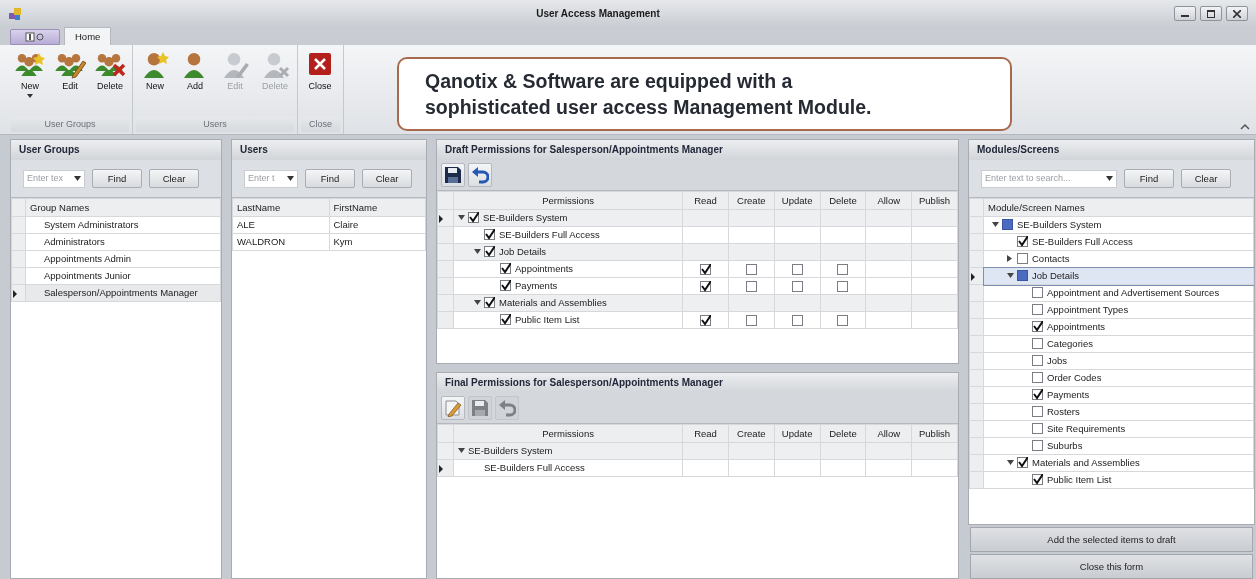 This screenshot has width=1256, height=579. I want to click on column-header: Group Names, so click(123, 207).